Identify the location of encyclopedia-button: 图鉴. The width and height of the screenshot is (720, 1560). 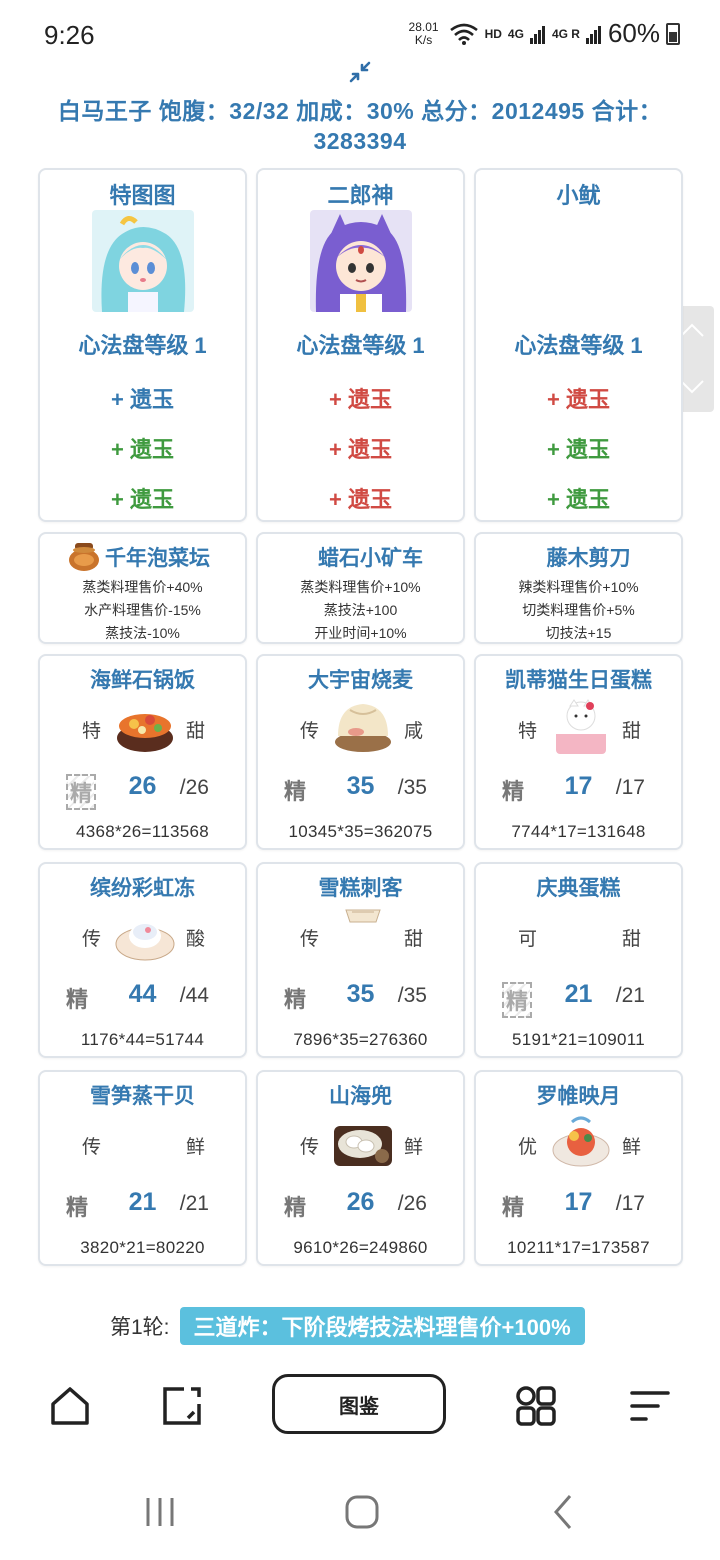
(359, 1404).